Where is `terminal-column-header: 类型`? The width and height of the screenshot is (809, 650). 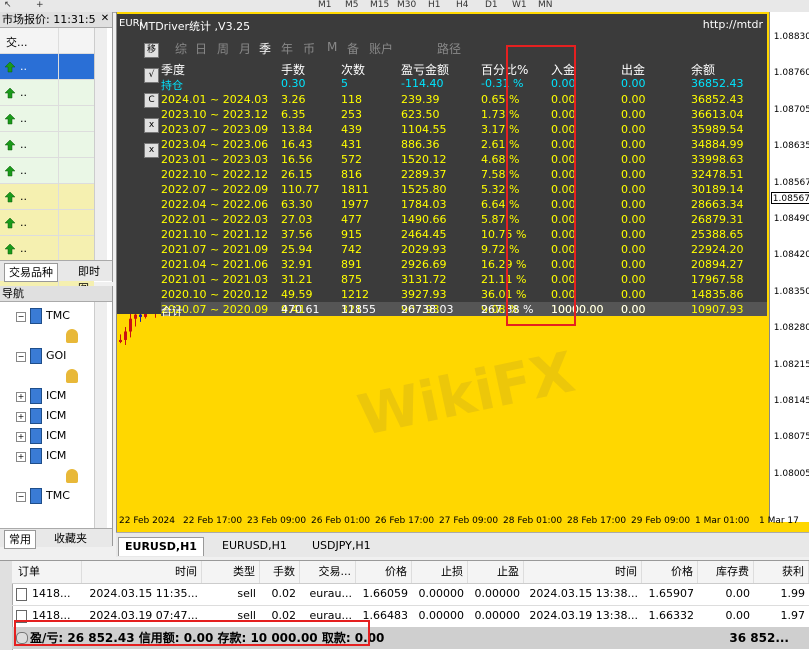 terminal-column-header: 类型 is located at coordinates (231, 572).